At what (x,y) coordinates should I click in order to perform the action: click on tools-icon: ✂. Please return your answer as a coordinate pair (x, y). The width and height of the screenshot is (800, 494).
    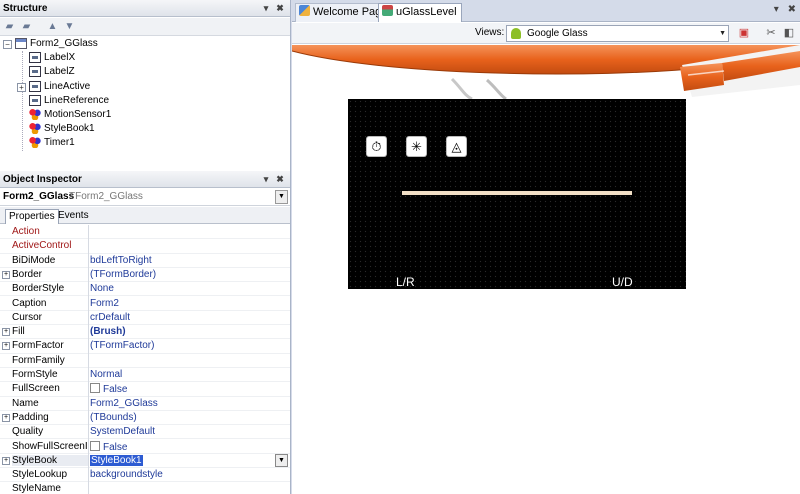
    Looking at the image, I should click on (771, 33).